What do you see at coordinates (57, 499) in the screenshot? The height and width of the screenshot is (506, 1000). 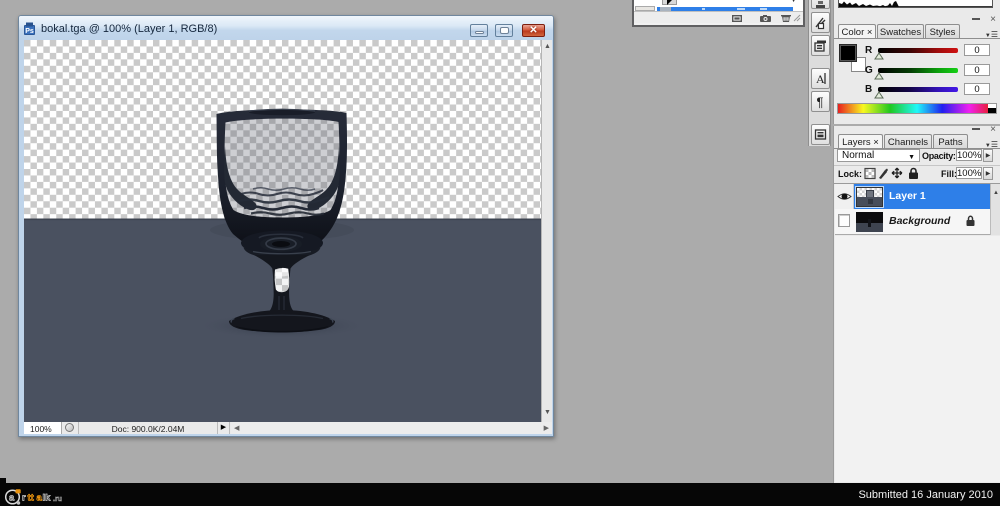 I see `svg-text: .ru` at bounding box center [57, 499].